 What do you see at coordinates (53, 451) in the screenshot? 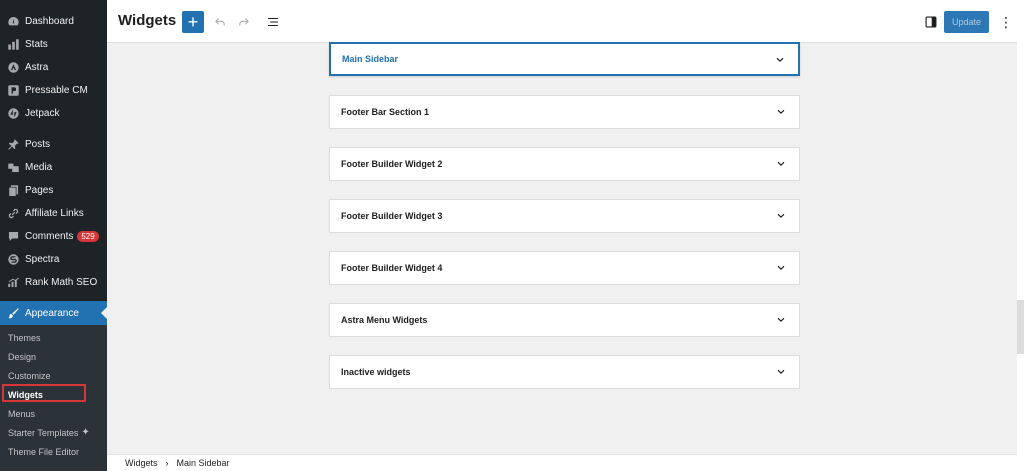
I see `submenu-item-theme-file-editor: Theme File Editor` at bounding box center [53, 451].